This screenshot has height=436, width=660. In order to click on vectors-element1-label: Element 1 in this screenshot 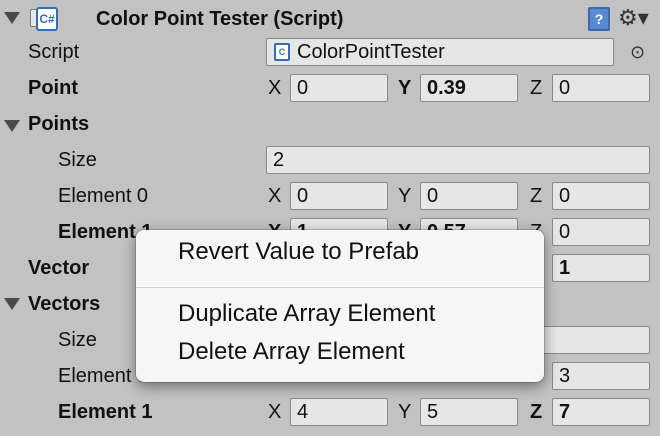, I will do `click(105, 412)`.